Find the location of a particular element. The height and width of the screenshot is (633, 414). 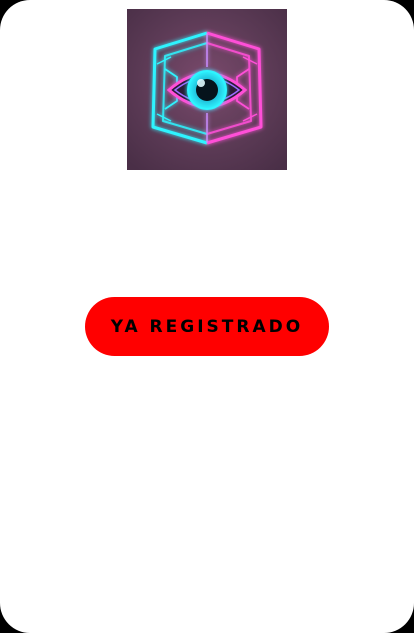

ya-registrado-button: YA REGISTRADO is located at coordinates (207, 326).